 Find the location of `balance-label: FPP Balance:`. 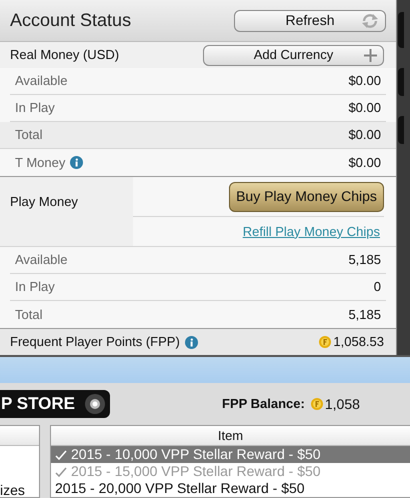

balance-label: FPP Balance: is located at coordinates (263, 404).